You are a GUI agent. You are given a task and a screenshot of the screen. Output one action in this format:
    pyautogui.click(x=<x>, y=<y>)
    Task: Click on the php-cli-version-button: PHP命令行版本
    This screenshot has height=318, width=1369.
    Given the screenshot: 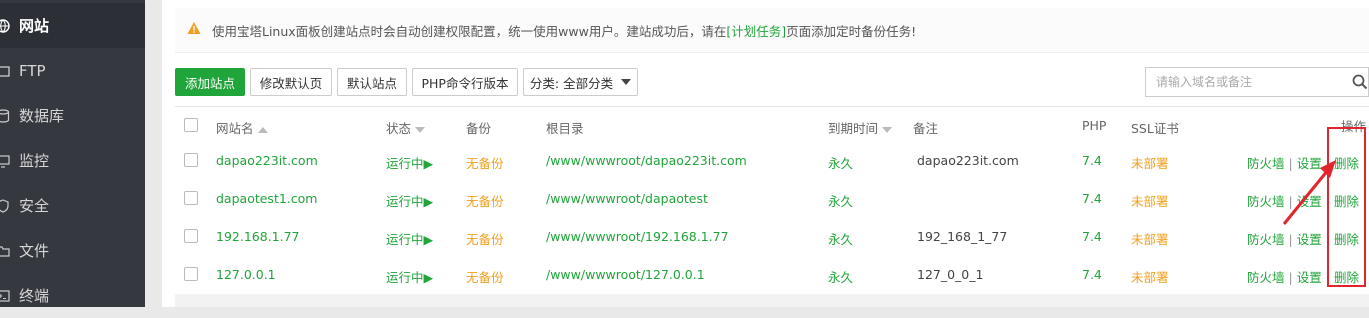 What is the action you would take?
    pyautogui.click(x=465, y=82)
    